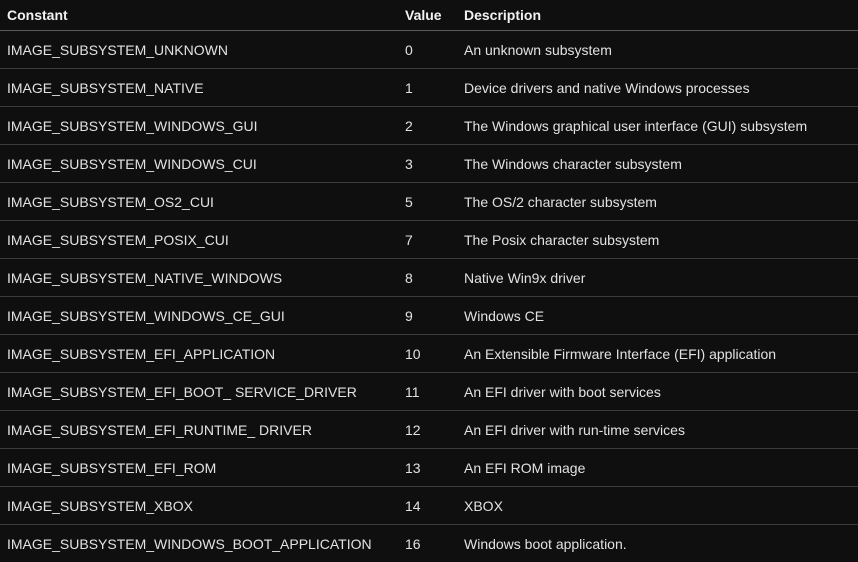 This screenshot has height=562, width=858. I want to click on value-cell: 11, so click(427, 392).